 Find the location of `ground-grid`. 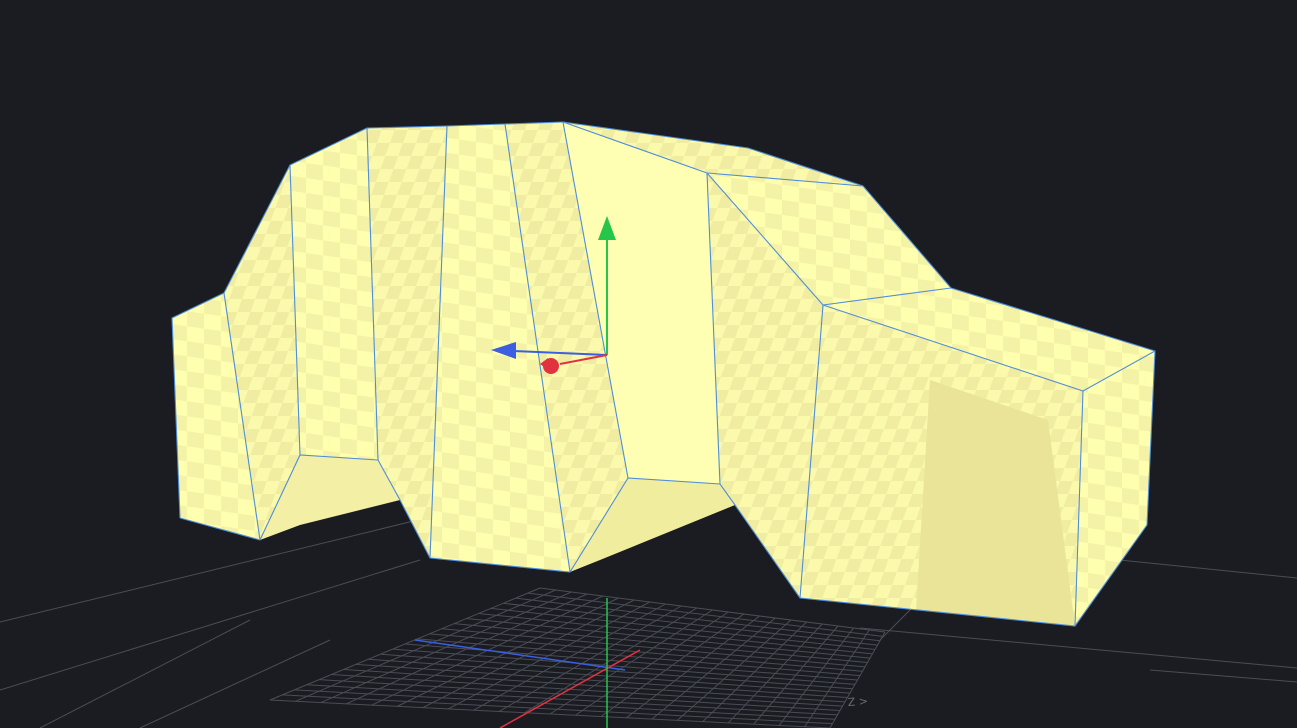

ground-grid is located at coordinates (577, 657).